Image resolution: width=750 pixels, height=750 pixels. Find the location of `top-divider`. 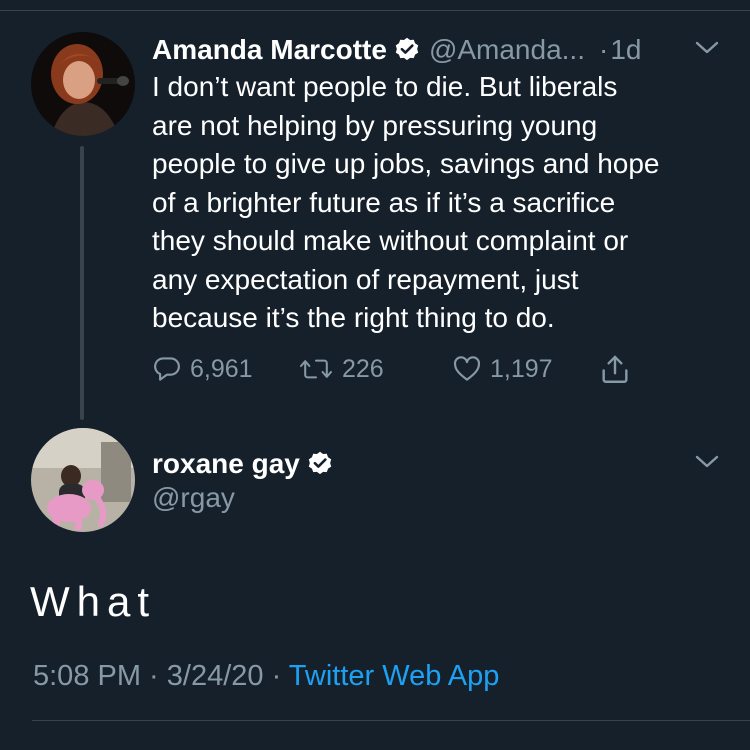

top-divider is located at coordinates (375, 10).